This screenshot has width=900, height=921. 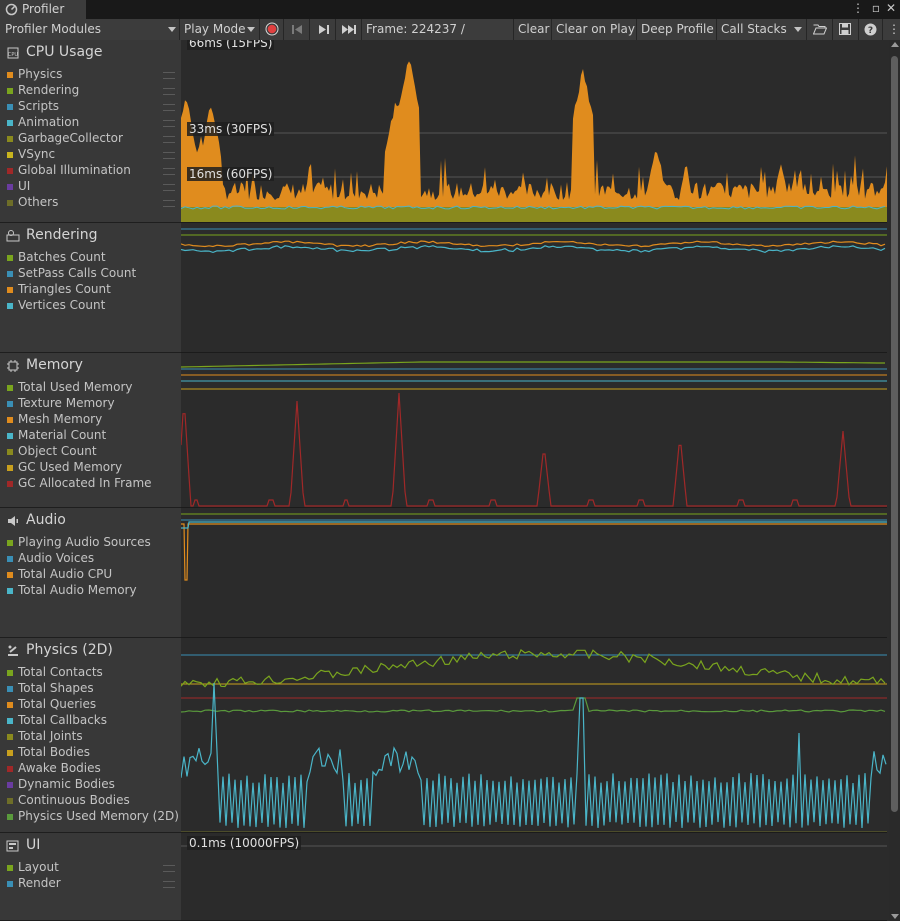 I want to click on audio-memory-line, so click(x=534, y=525).